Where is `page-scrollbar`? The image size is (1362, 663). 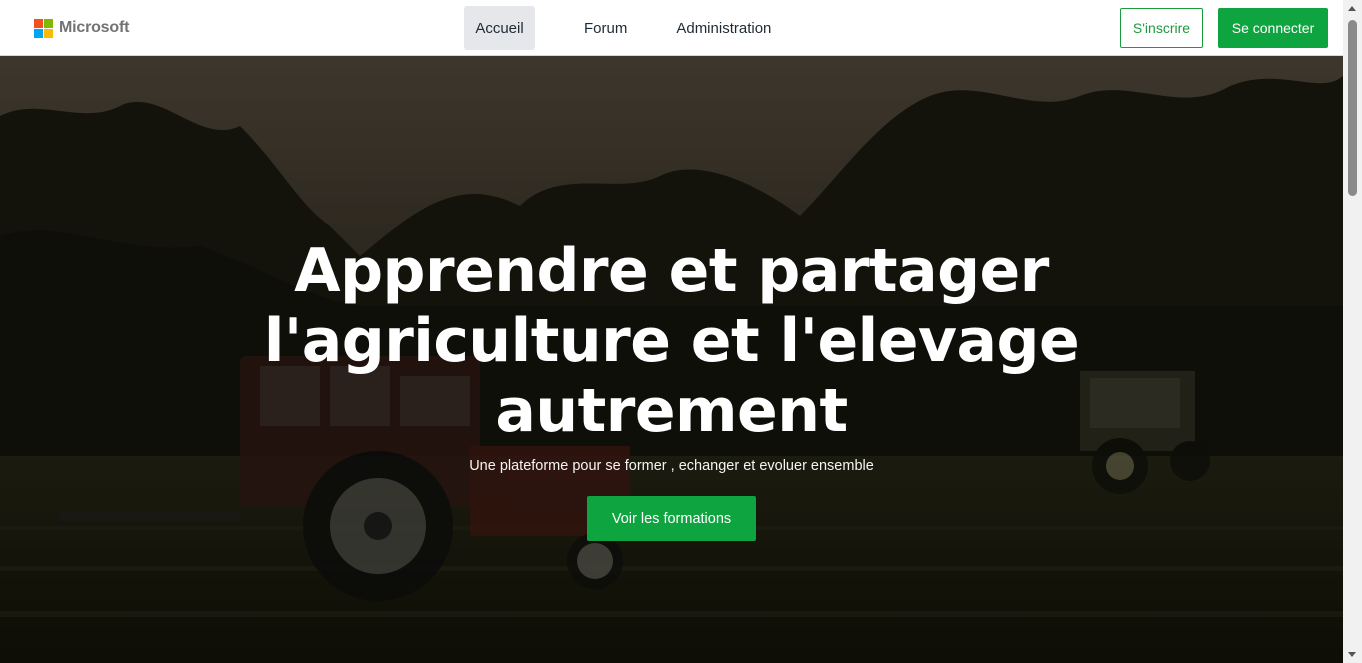 page-scrollbar is located at coordinates (1352, 331).